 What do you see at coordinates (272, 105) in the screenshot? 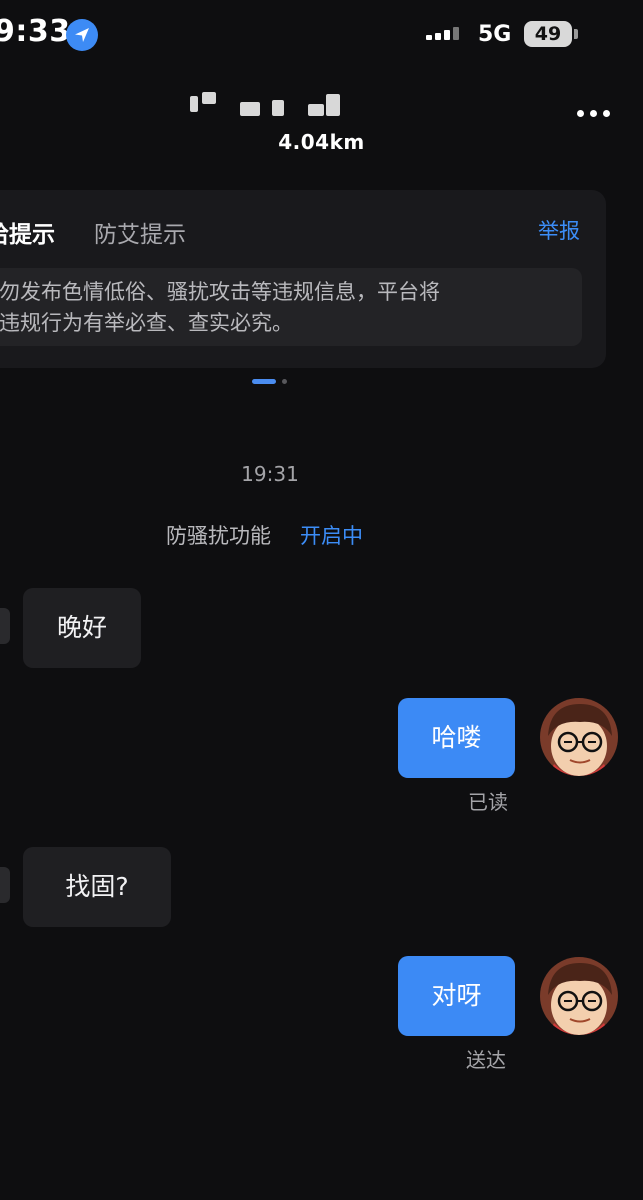
I see `contact-name-blurred` at bounding box center [272, 105].